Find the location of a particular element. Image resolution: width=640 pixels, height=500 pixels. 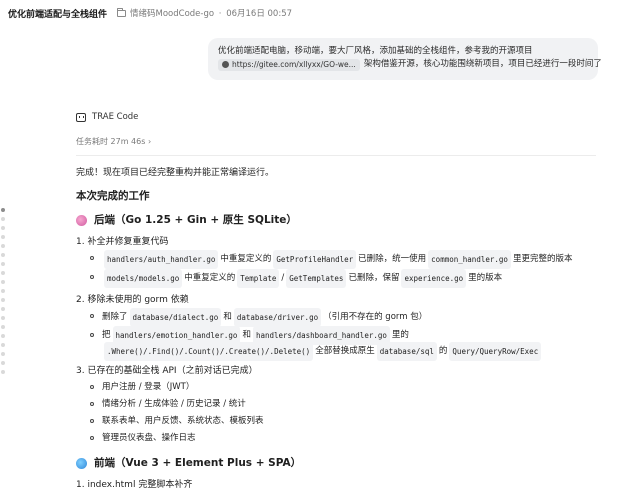

text-span: 删除了 is located at coordinates (115, 317).